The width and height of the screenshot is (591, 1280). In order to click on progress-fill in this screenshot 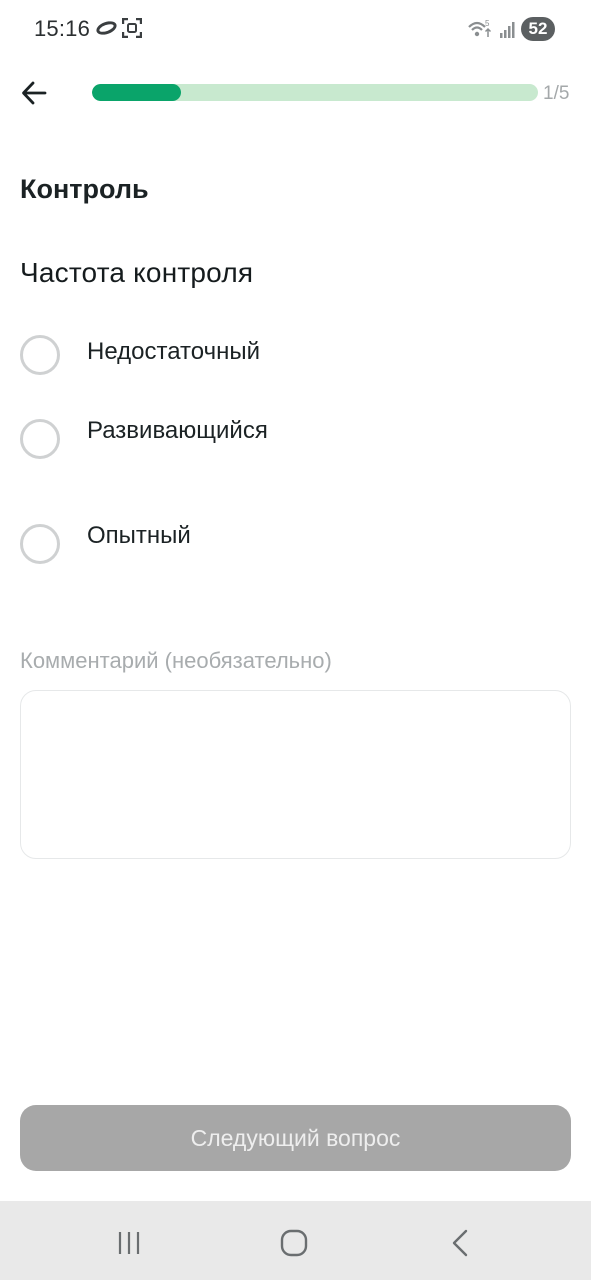, I will do `click(137, 92)`.